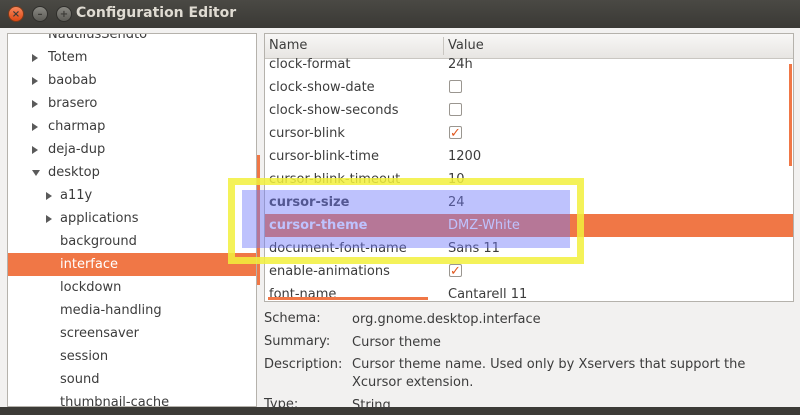  I want to click on tree-item-label: applications, so click(99, 218).